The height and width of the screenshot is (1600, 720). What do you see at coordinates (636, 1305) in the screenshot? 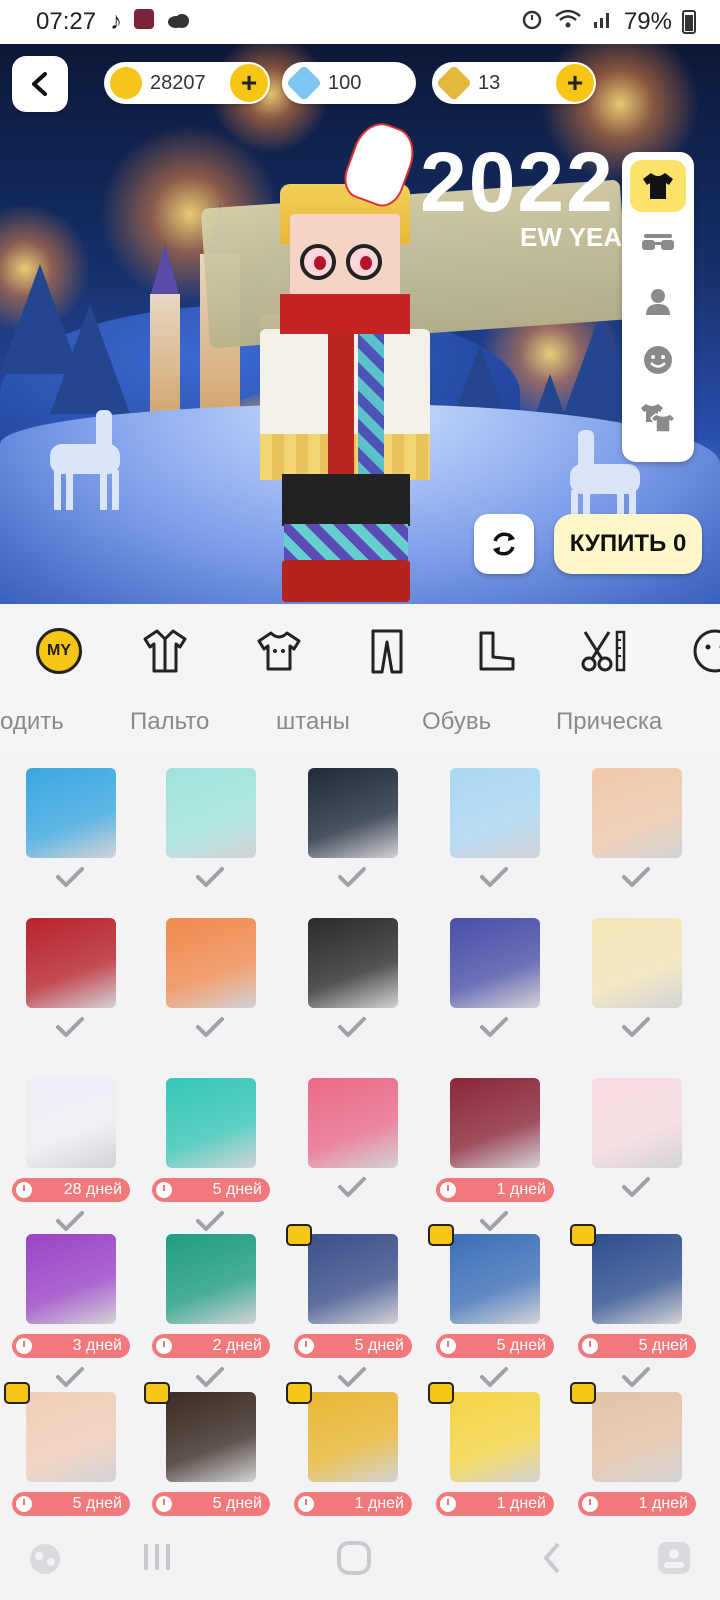
I see `item-card-blue-coat: 5 дней` at bounding box center [636, 1305].